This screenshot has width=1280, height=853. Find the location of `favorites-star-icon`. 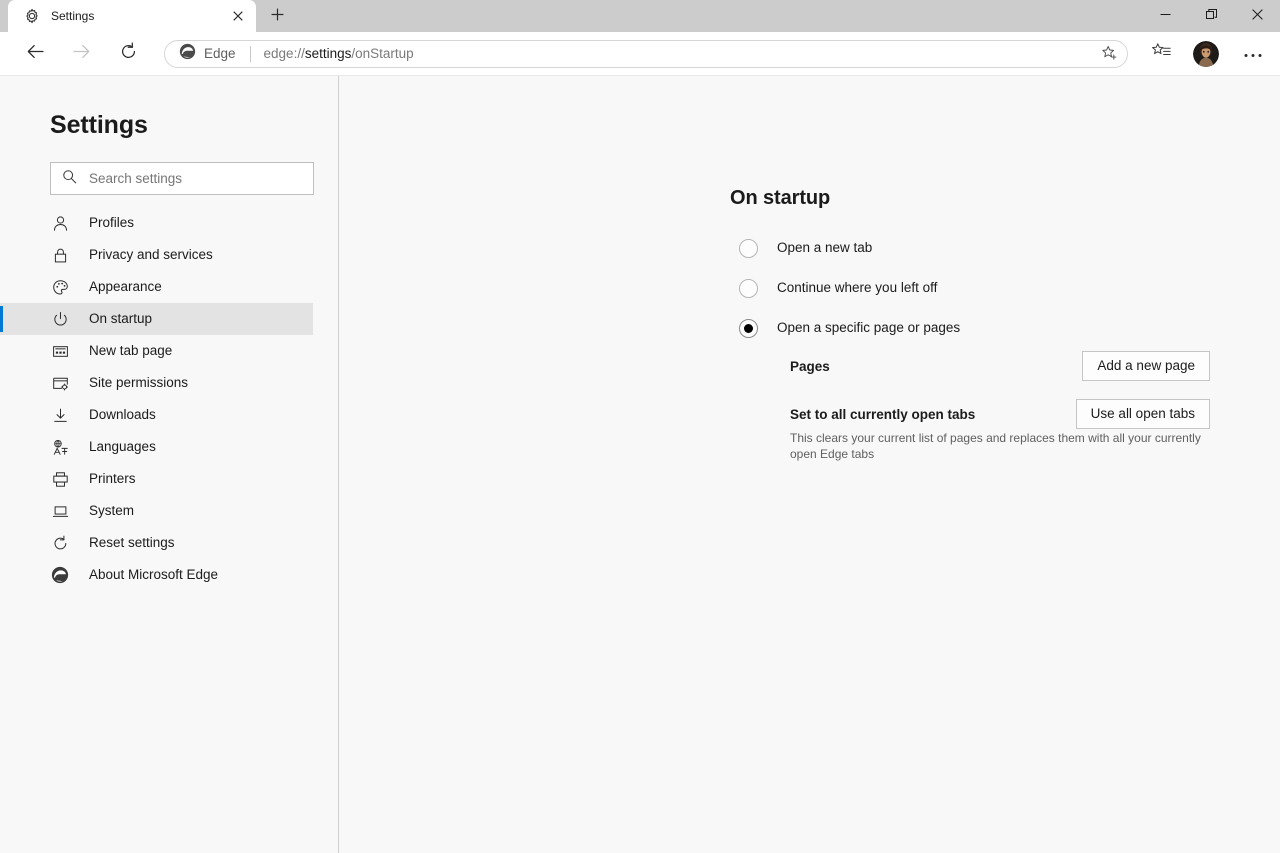

favorites-star-icon is located at coordinates (1109, 54).